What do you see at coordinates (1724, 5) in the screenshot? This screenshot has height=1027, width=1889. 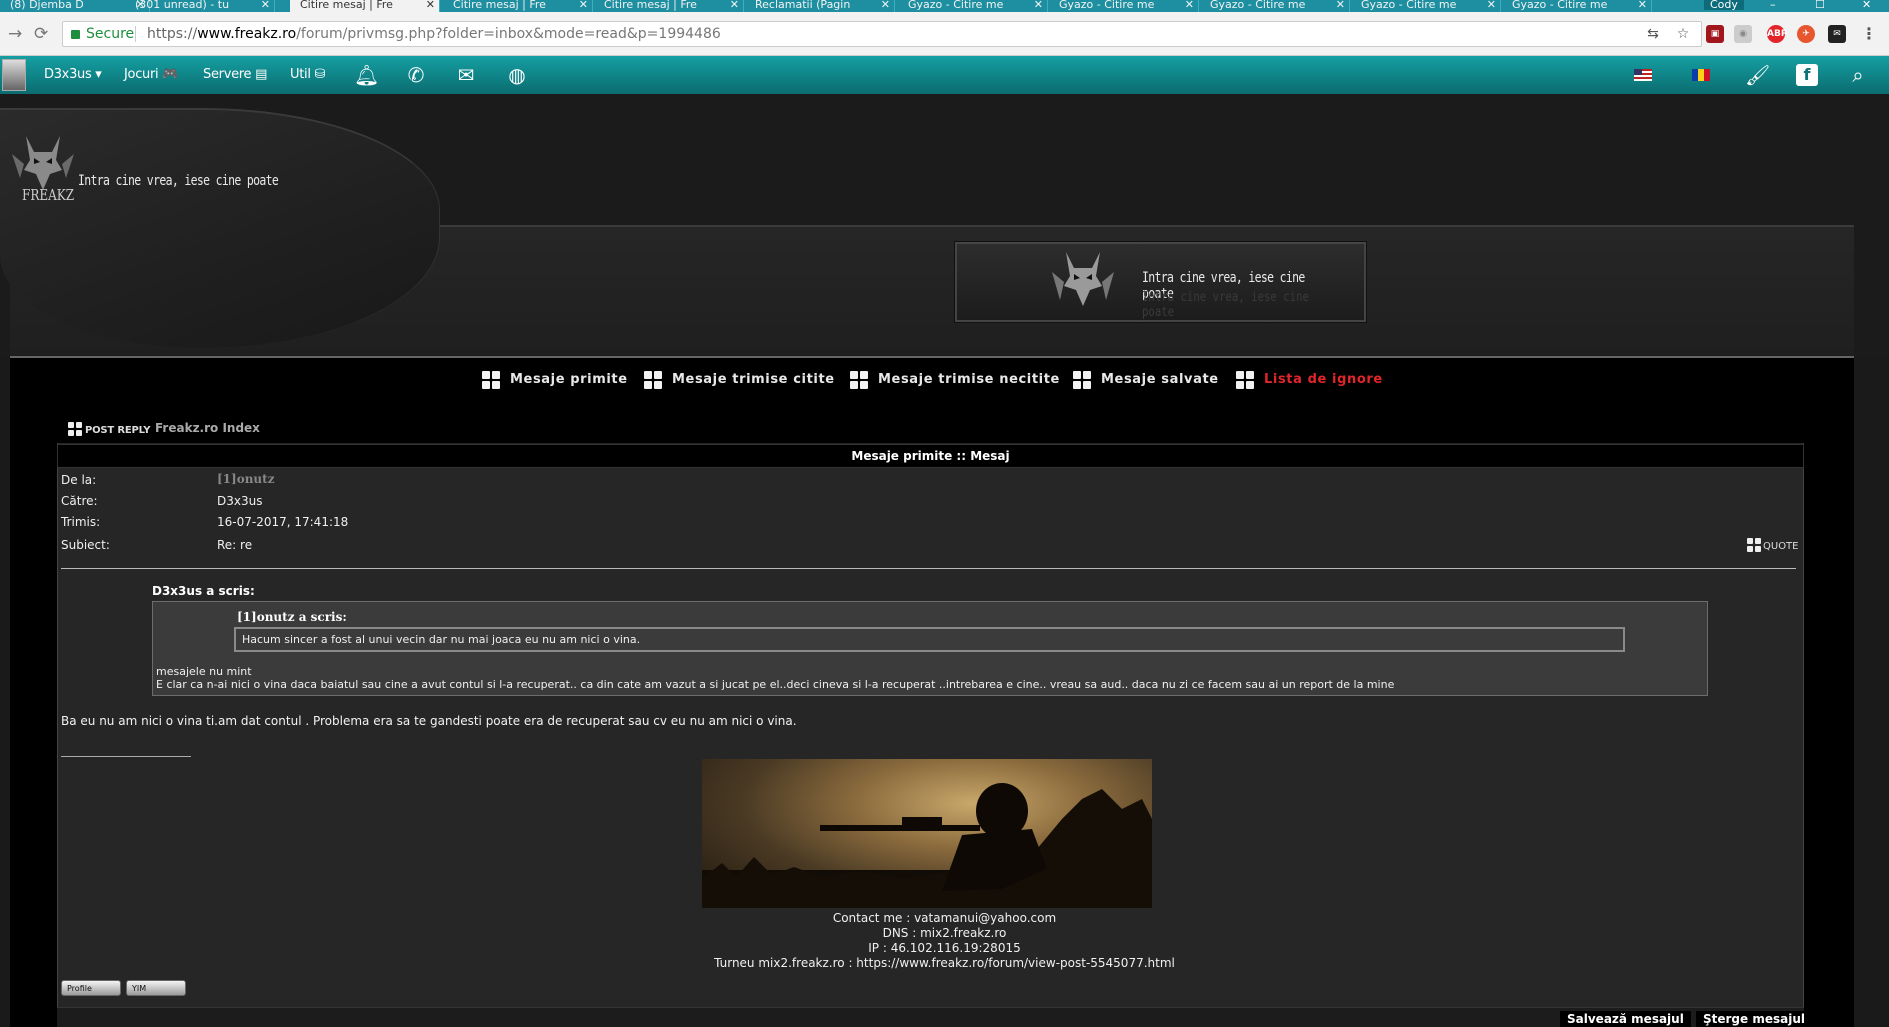 I see `profile-chip: Cody` at bounding box center [1724, 5].